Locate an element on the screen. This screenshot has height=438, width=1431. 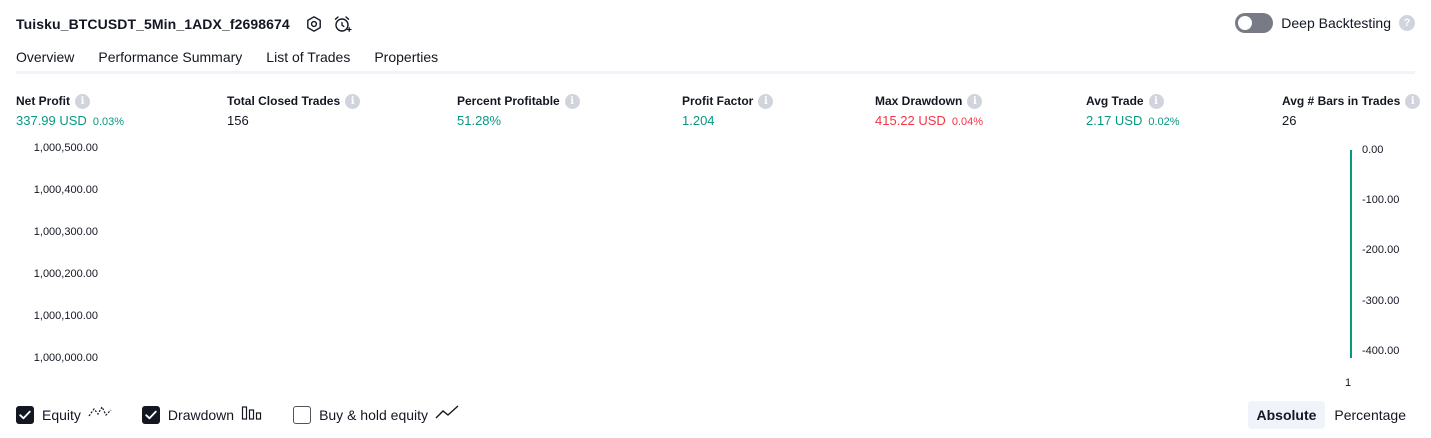
deep-backtesting-toggle is located at coordinates (1254, 23).